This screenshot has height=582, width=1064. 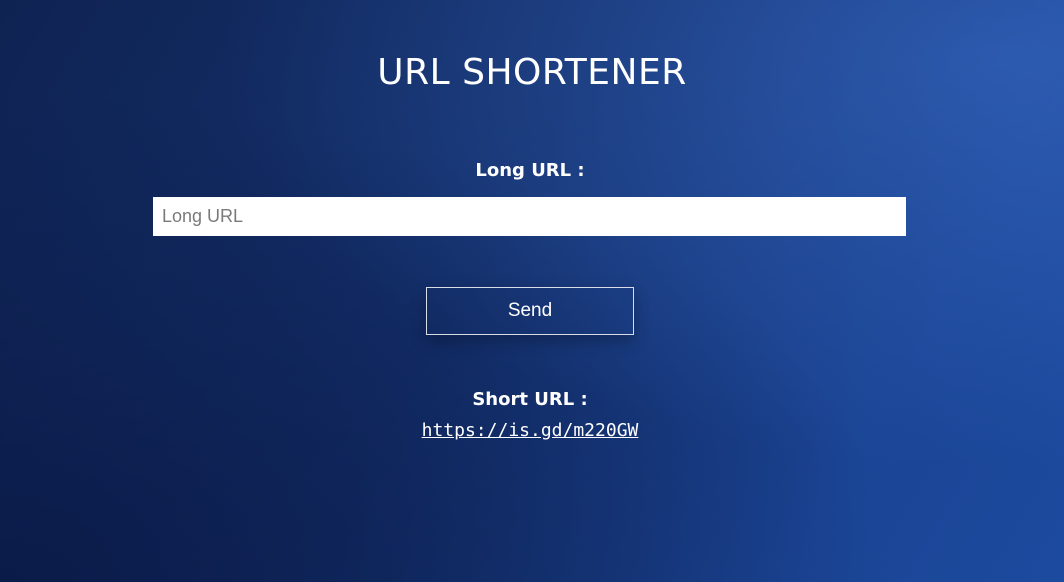 I want to click on page-title: URL SHORTENER, so click(x=532, y=72).